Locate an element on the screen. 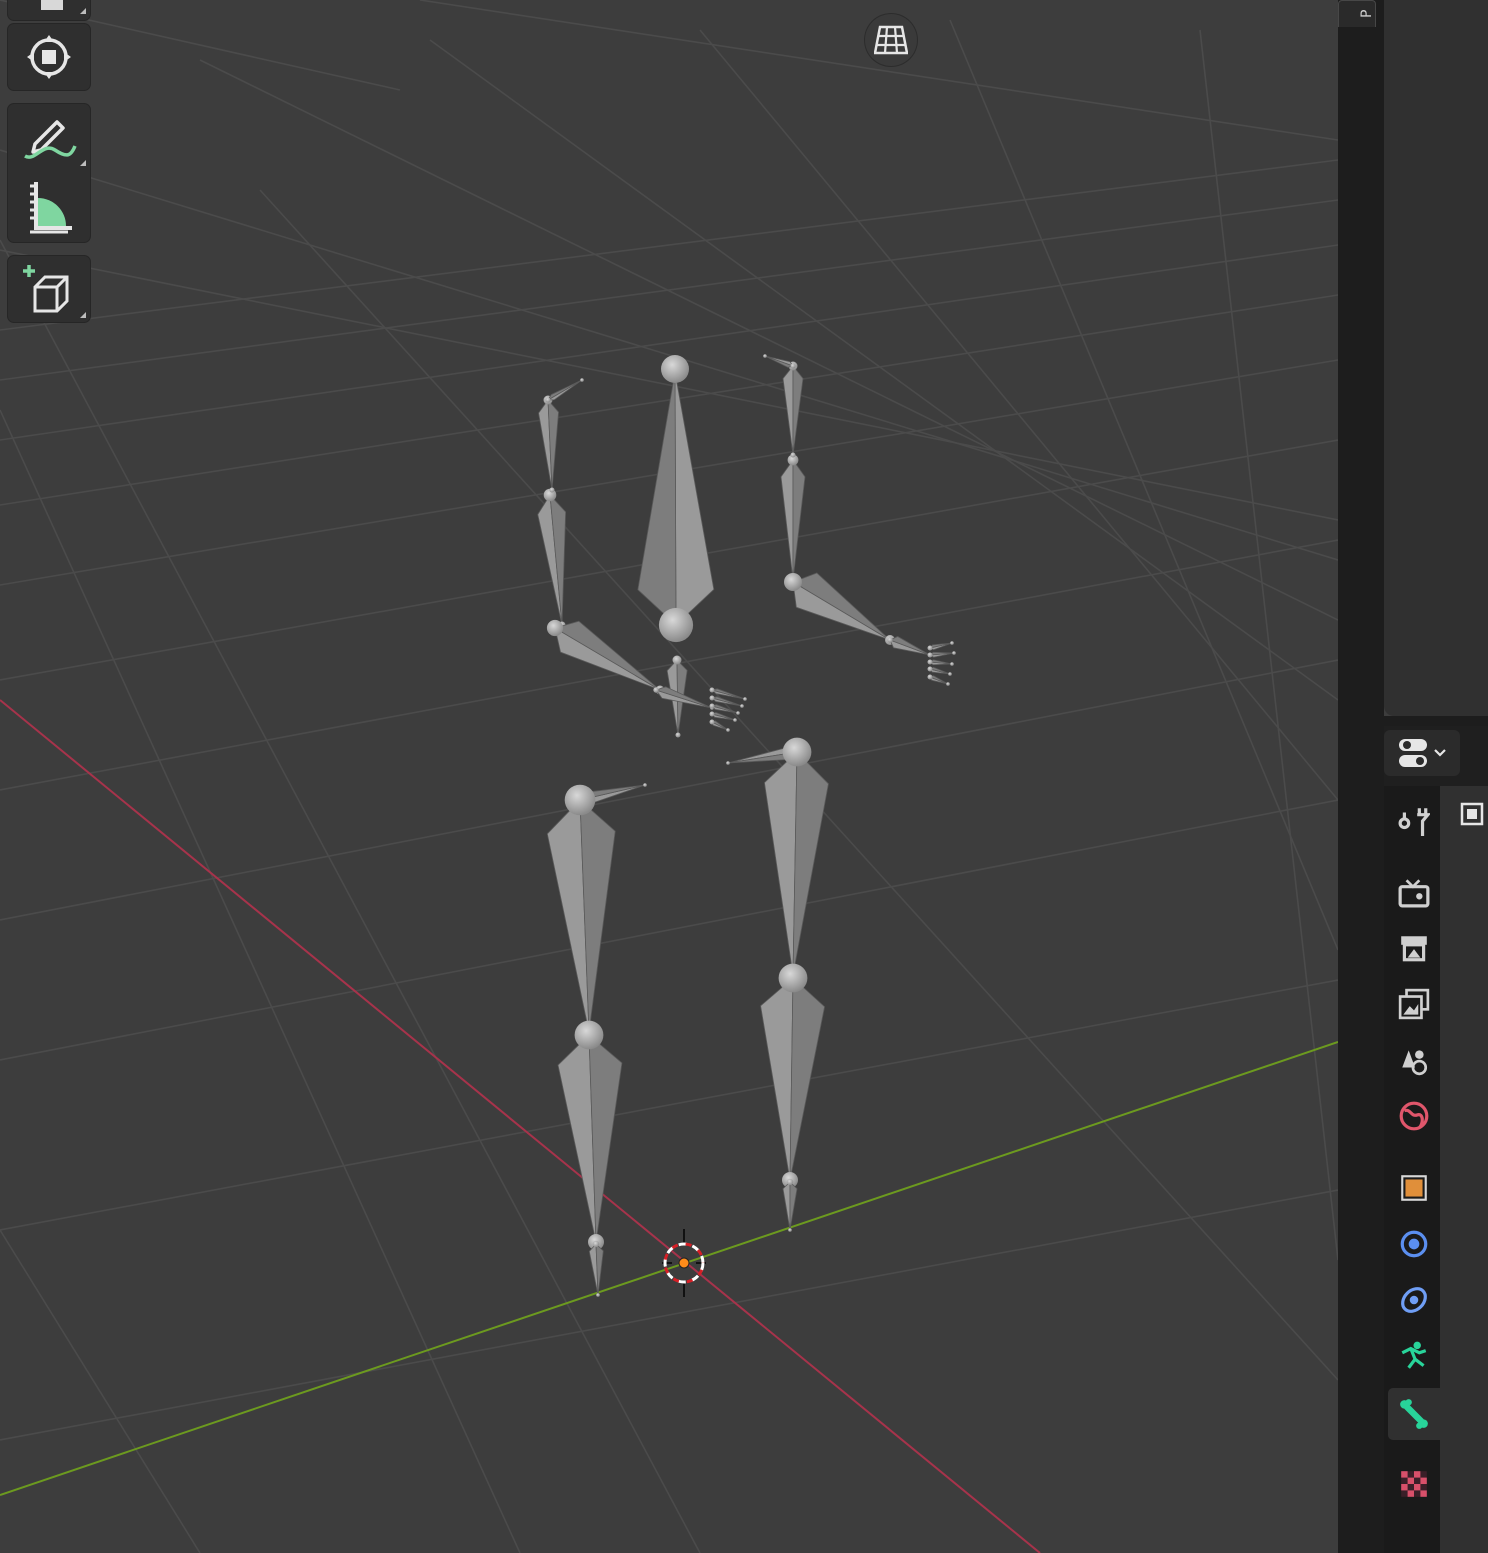 The width and height of the screenshot is (1488, 1553). texture-checker-icon is located at coordinates (1414, 1484).